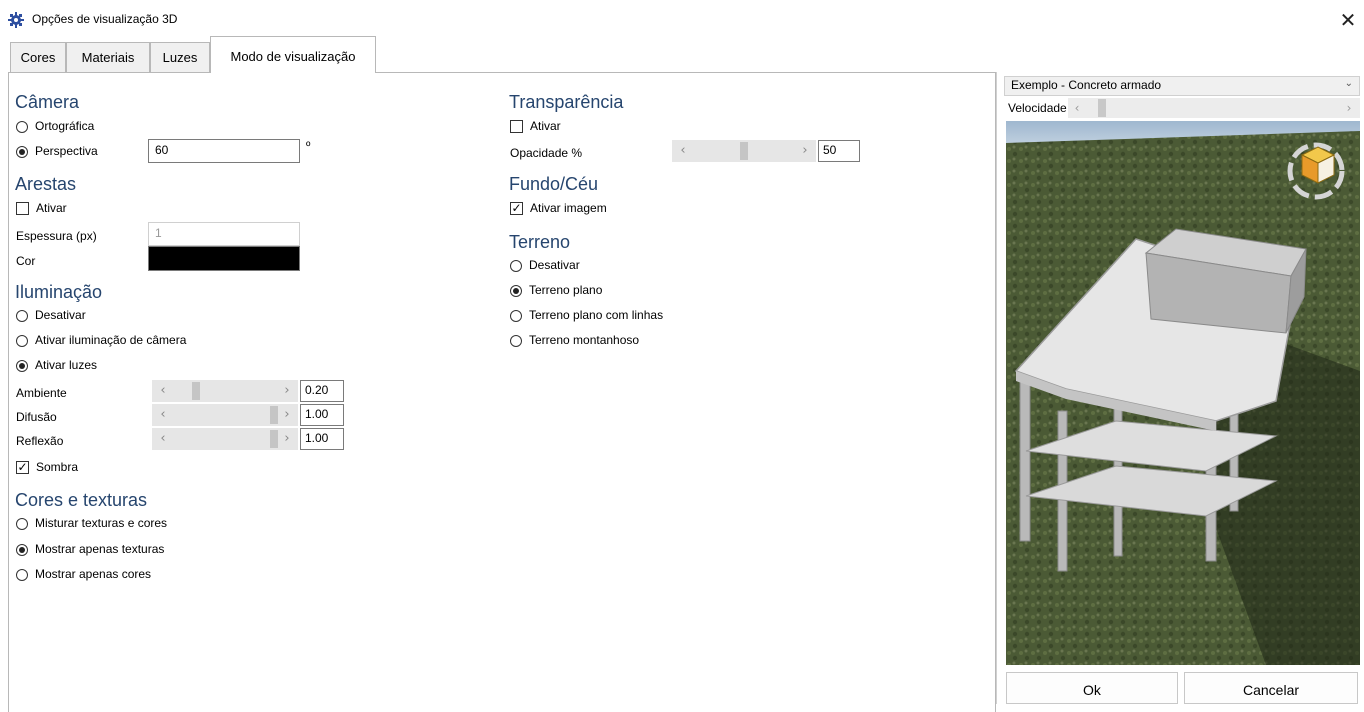 The height and width of the screenshot is (712, 1364). Describe the element at coordinates (1037, 108) in the screenshot. I see `speed-label: Velocidade` at that location.